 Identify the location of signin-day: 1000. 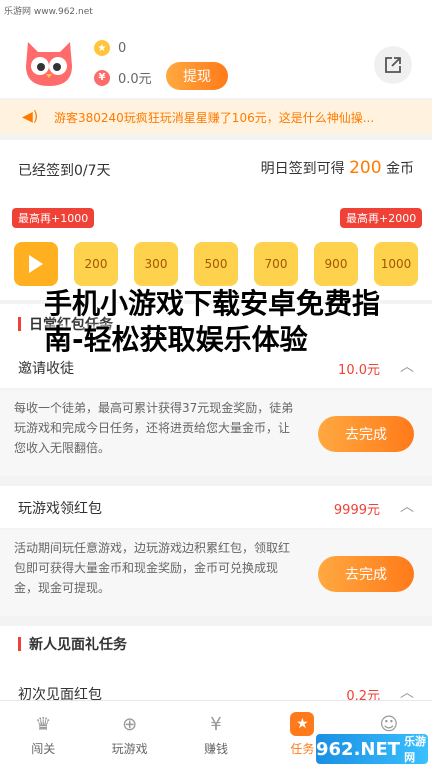
(396, 264).